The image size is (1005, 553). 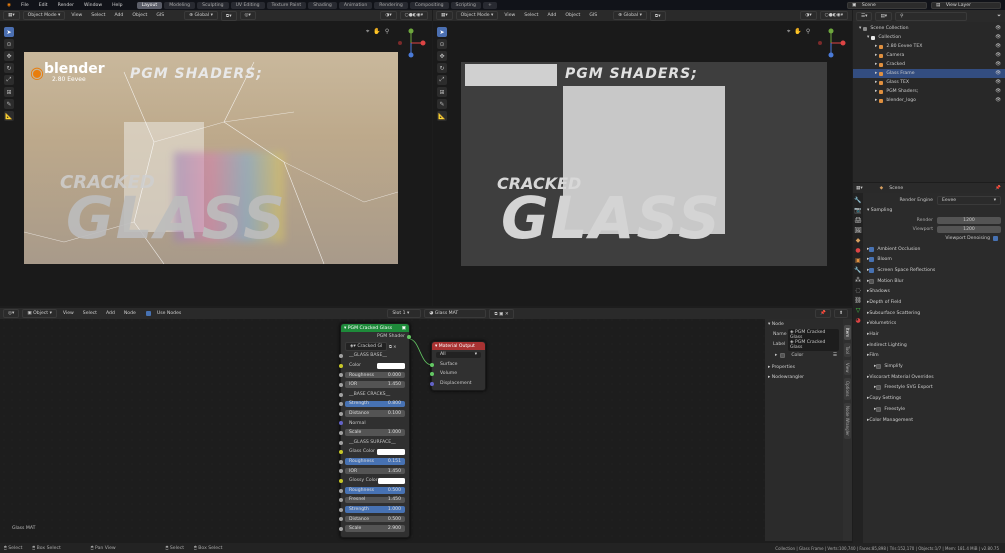 I want to click on tab-scripting: Scripting, so click(x=465, y=5).